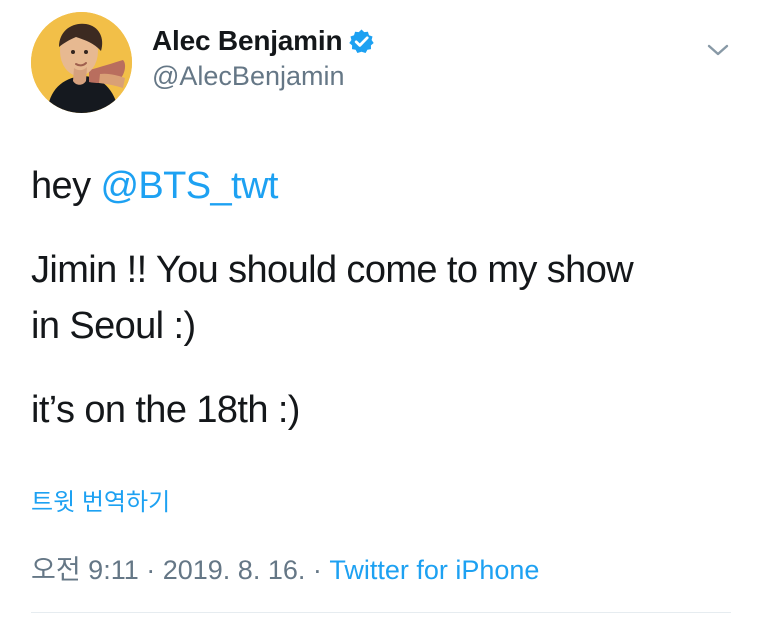 This screenshot has width=758, height=625. What do you see at coordinates (85, 570) in the screenshot?
I see `tweet-time: 오전 9:11` at bounding box center [85, 570].